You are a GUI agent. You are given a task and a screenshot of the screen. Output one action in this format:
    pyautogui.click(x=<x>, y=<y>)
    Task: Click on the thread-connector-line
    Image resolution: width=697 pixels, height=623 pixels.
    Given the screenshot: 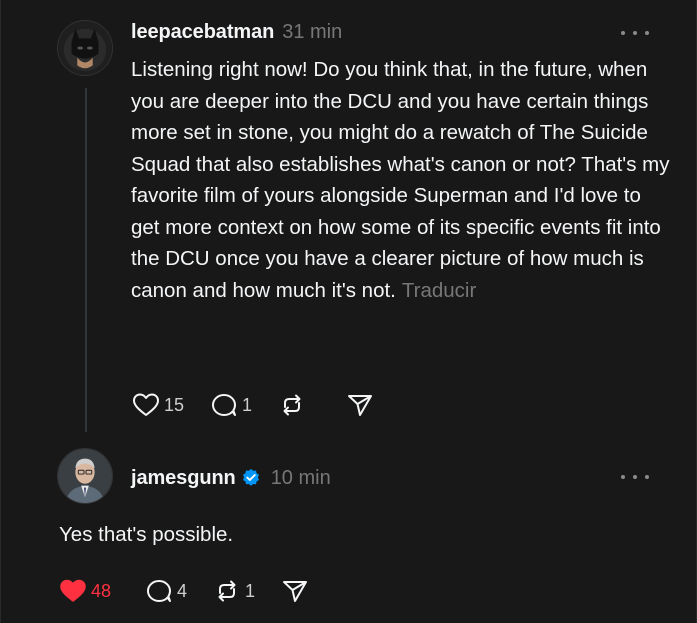 What is the action you would take?
    pyautogui.click(x=86, y=260)
    